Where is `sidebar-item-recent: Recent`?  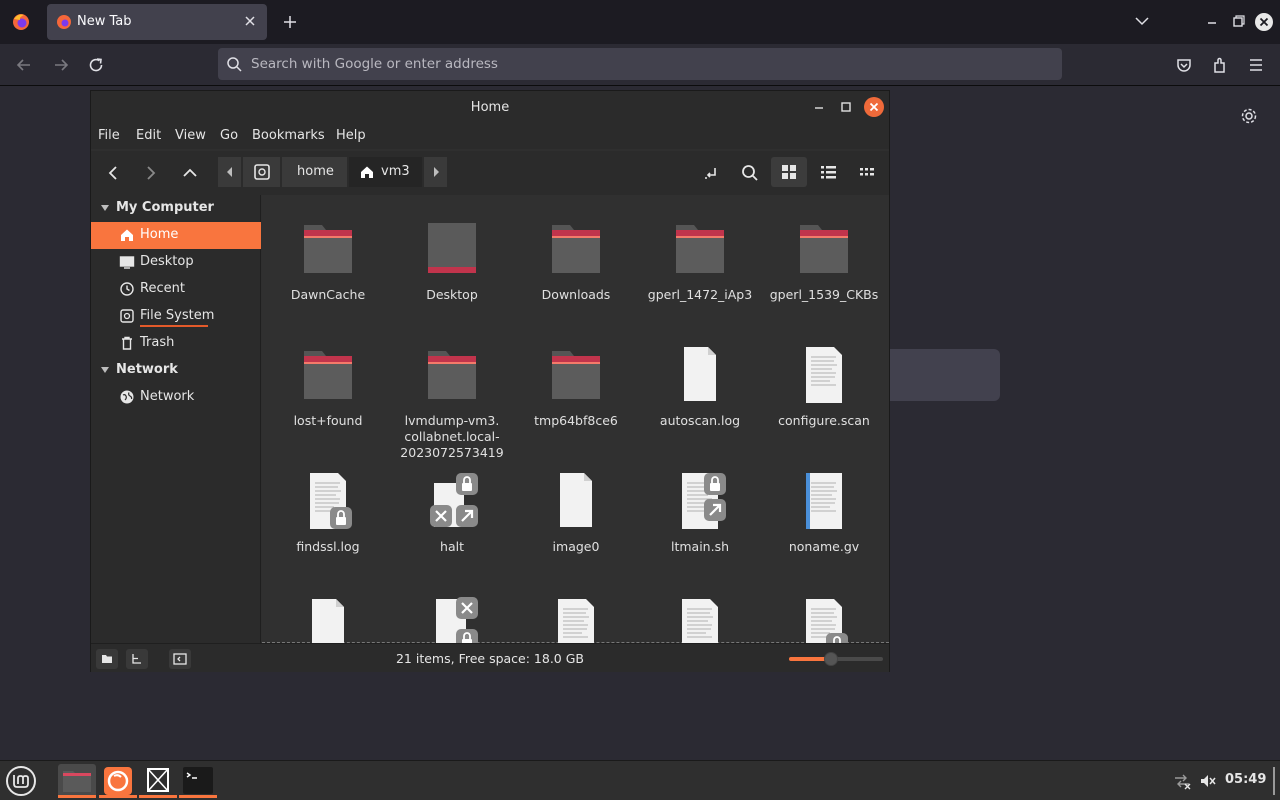
sidebar-item-recent: Recent is located at coordinates (176, 289).